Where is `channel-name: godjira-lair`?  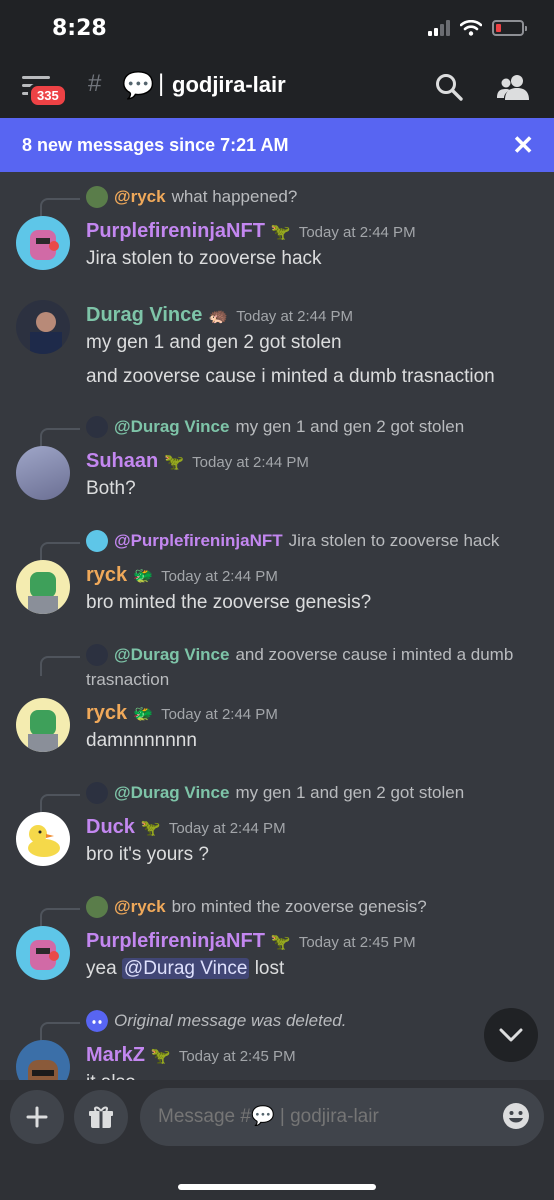 channel-name: godjira-lair is located at coordinates (229, 85).